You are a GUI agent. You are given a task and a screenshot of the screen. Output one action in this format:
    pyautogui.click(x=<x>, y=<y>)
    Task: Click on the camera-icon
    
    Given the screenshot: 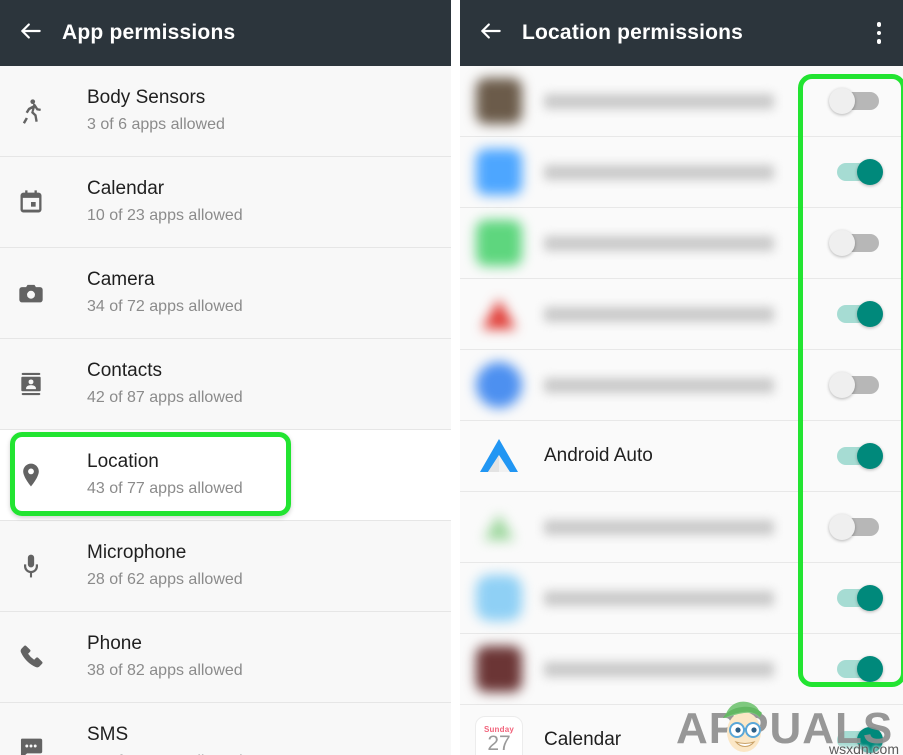 What is the action you would take?
    pyautogui.click(x=31, y=293)
    